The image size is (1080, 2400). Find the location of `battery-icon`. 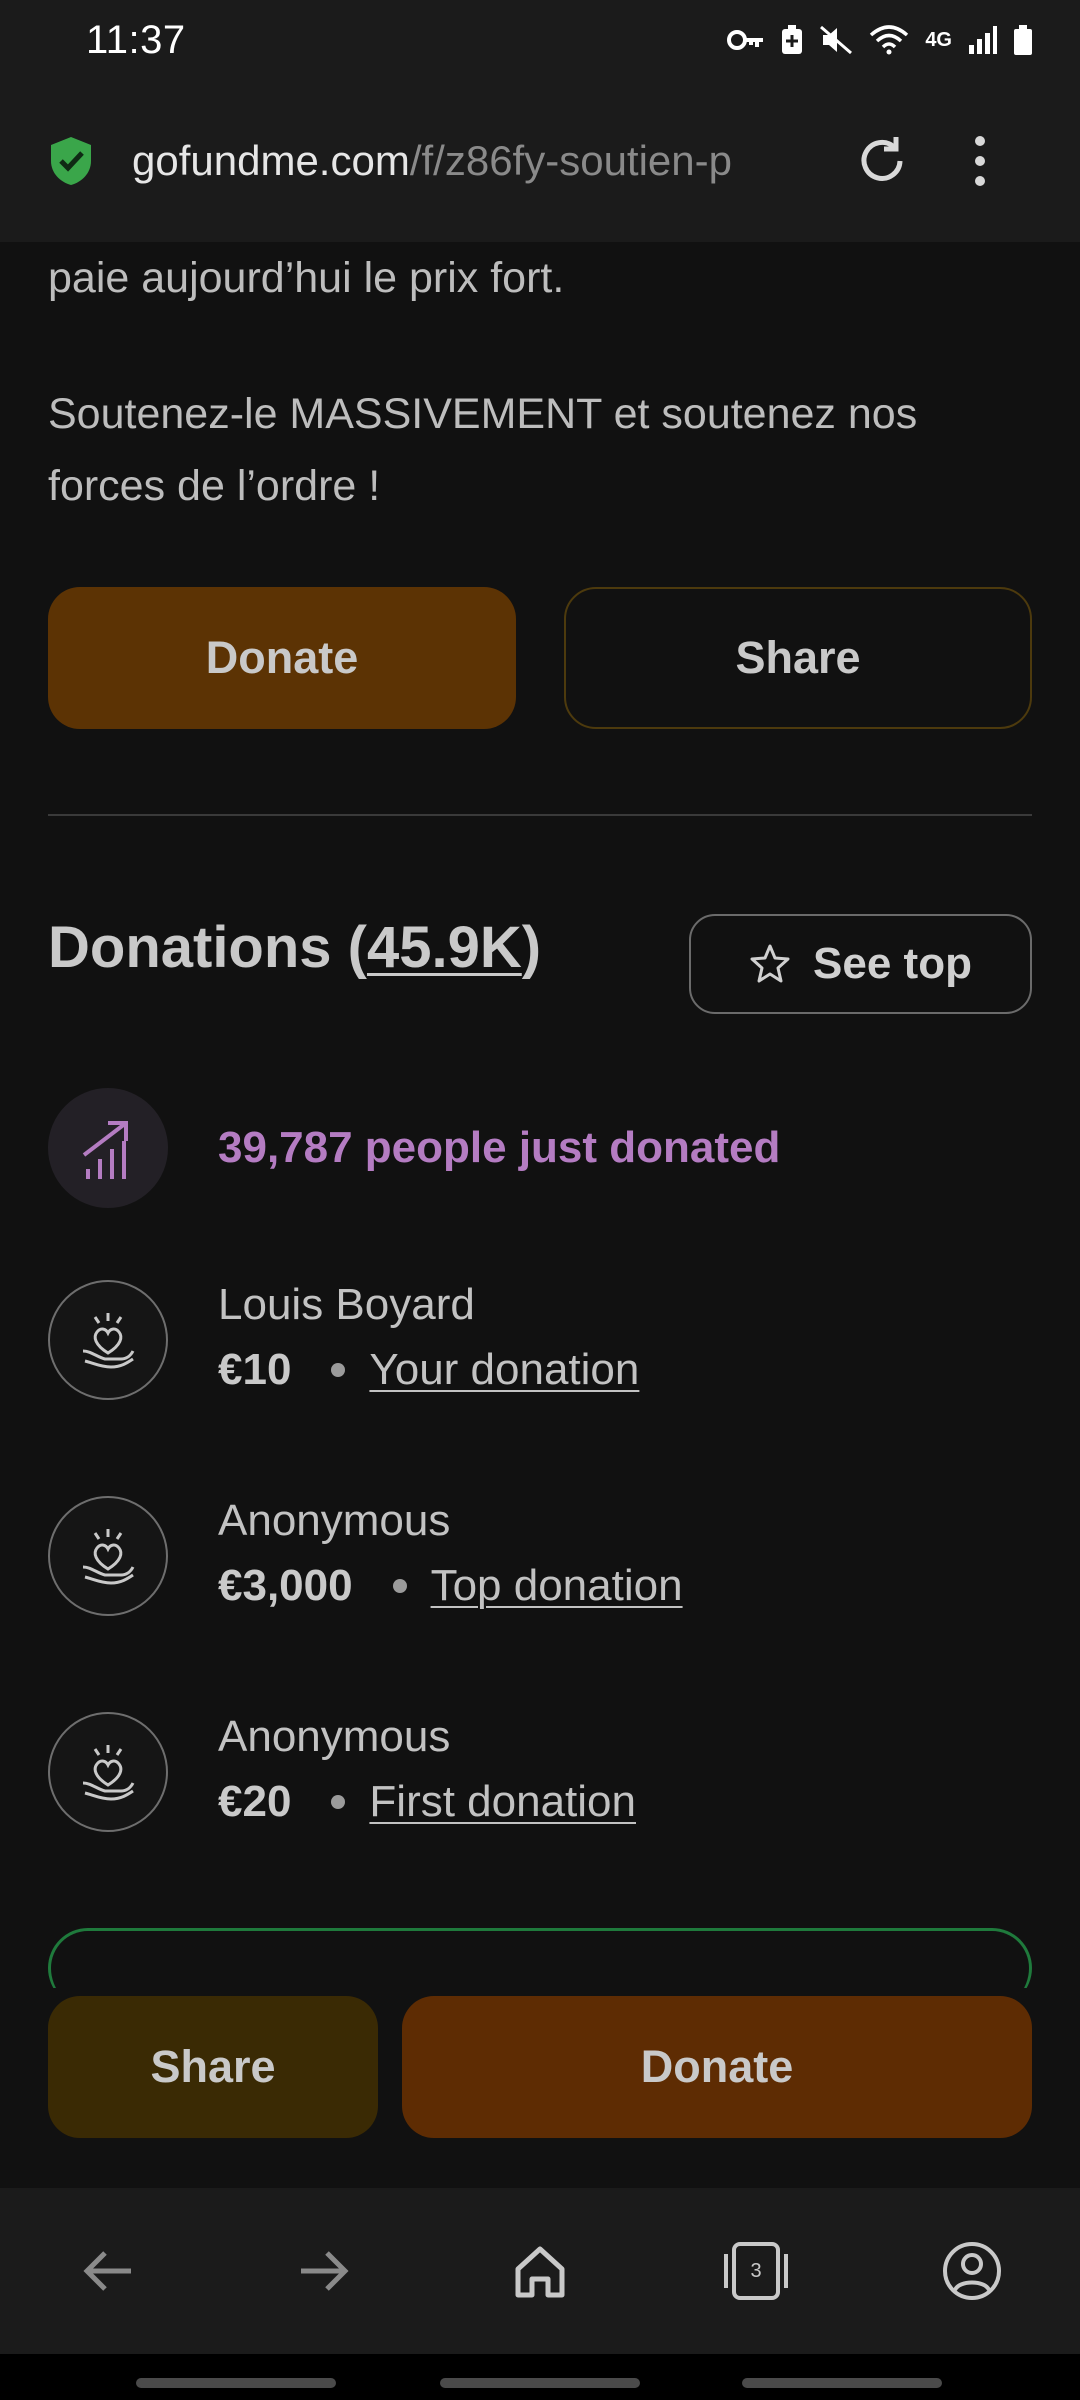

battery-icon is located at coordinates (1023, 40).